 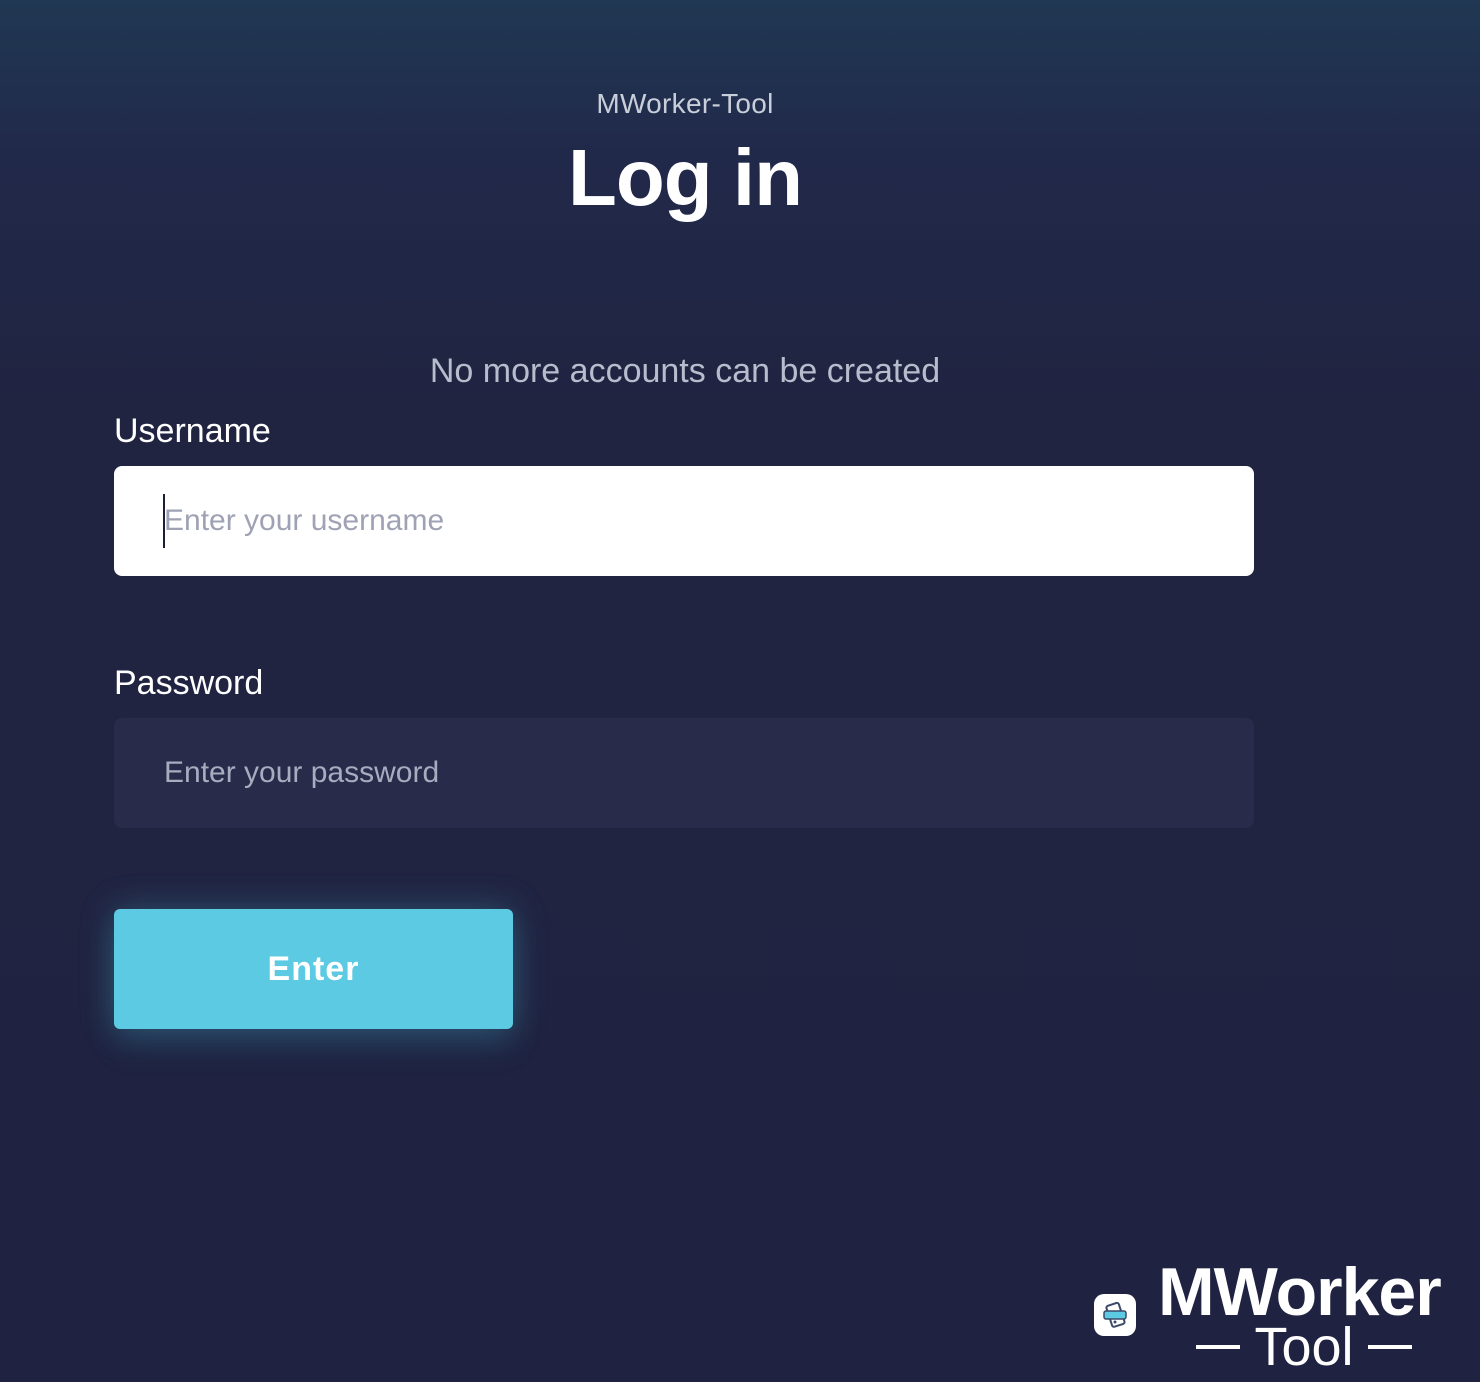 I want to click on logo-subtitle-text: Tool, so click(x=1304, y=1347).